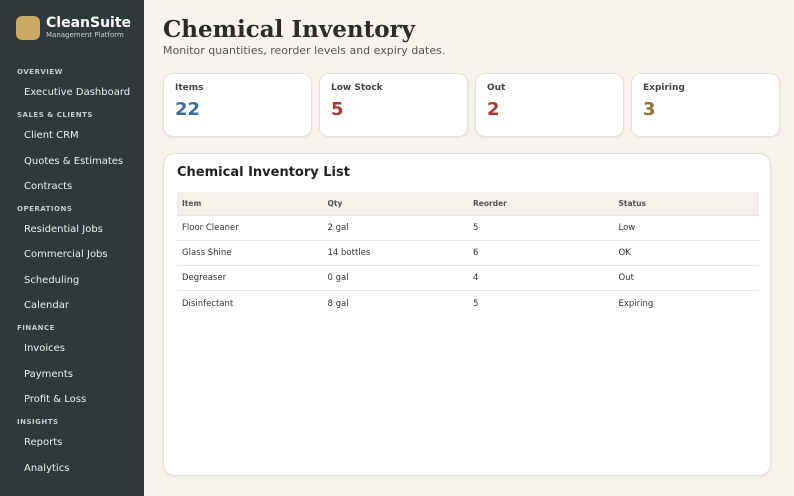 The image size is (794, 496). What do you see at coordinates (250, 227) in the screenshot?
I see `cell-item: Floor Cleaner` at bounding box center [250, 227].